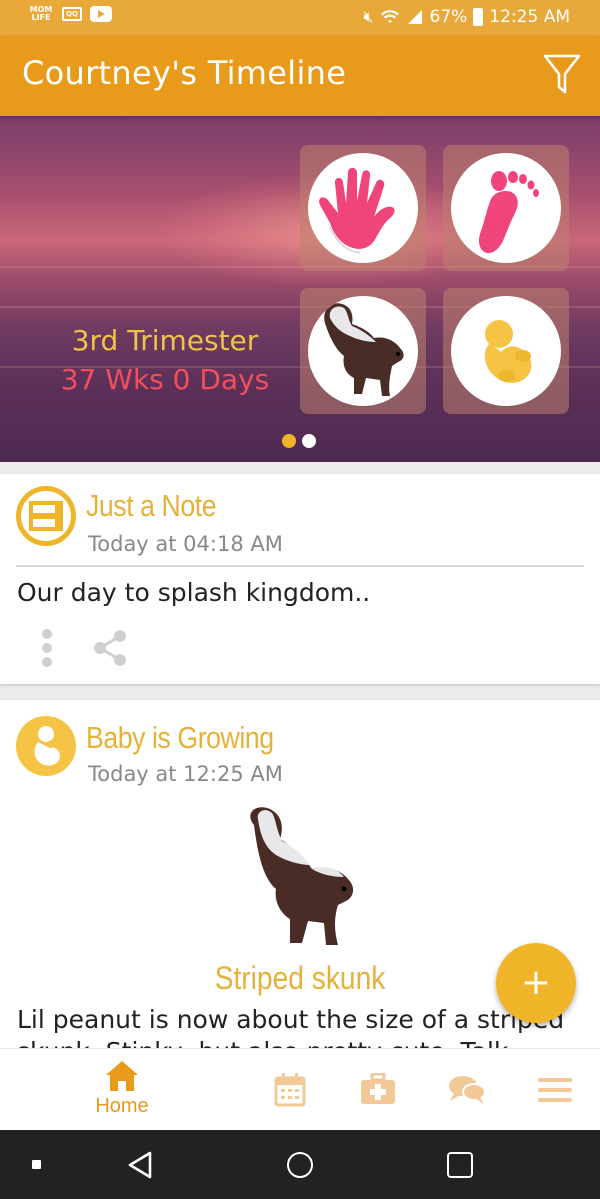 The image size is (600, 1199). Describe the element at coordinates (122, 1106) in the screenshot. I see `nav-home-label: Home` at that location.